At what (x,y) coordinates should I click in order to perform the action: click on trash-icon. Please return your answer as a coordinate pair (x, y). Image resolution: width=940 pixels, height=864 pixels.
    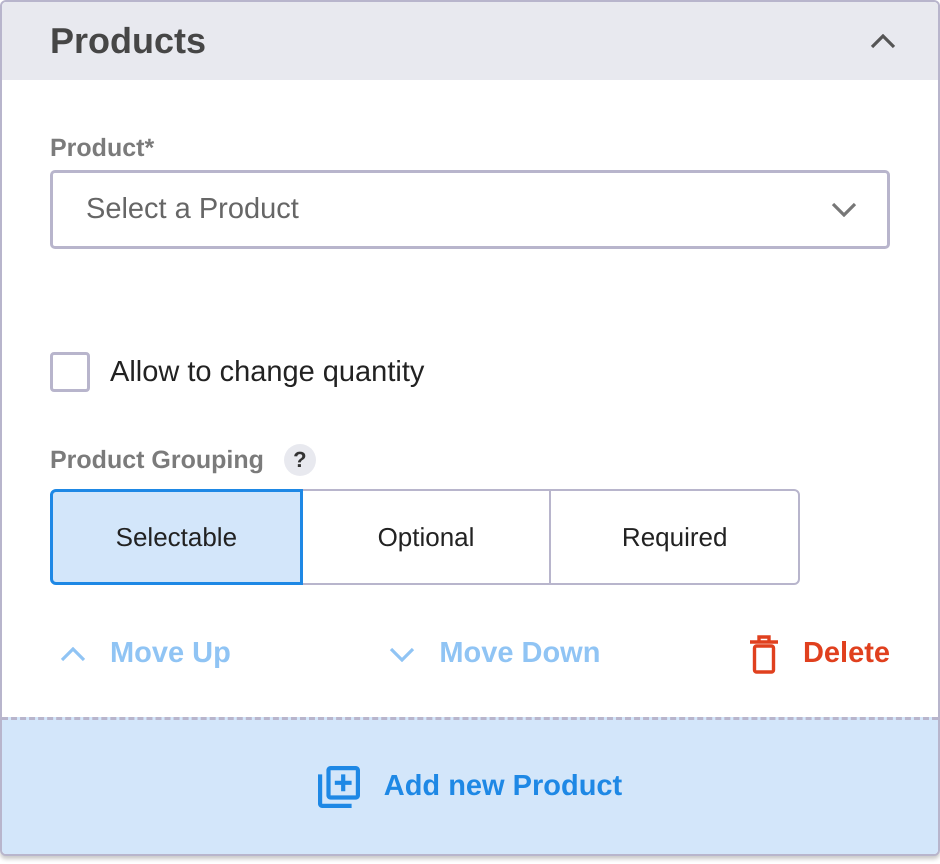
    Looking at the image, I should click on (763, 654).